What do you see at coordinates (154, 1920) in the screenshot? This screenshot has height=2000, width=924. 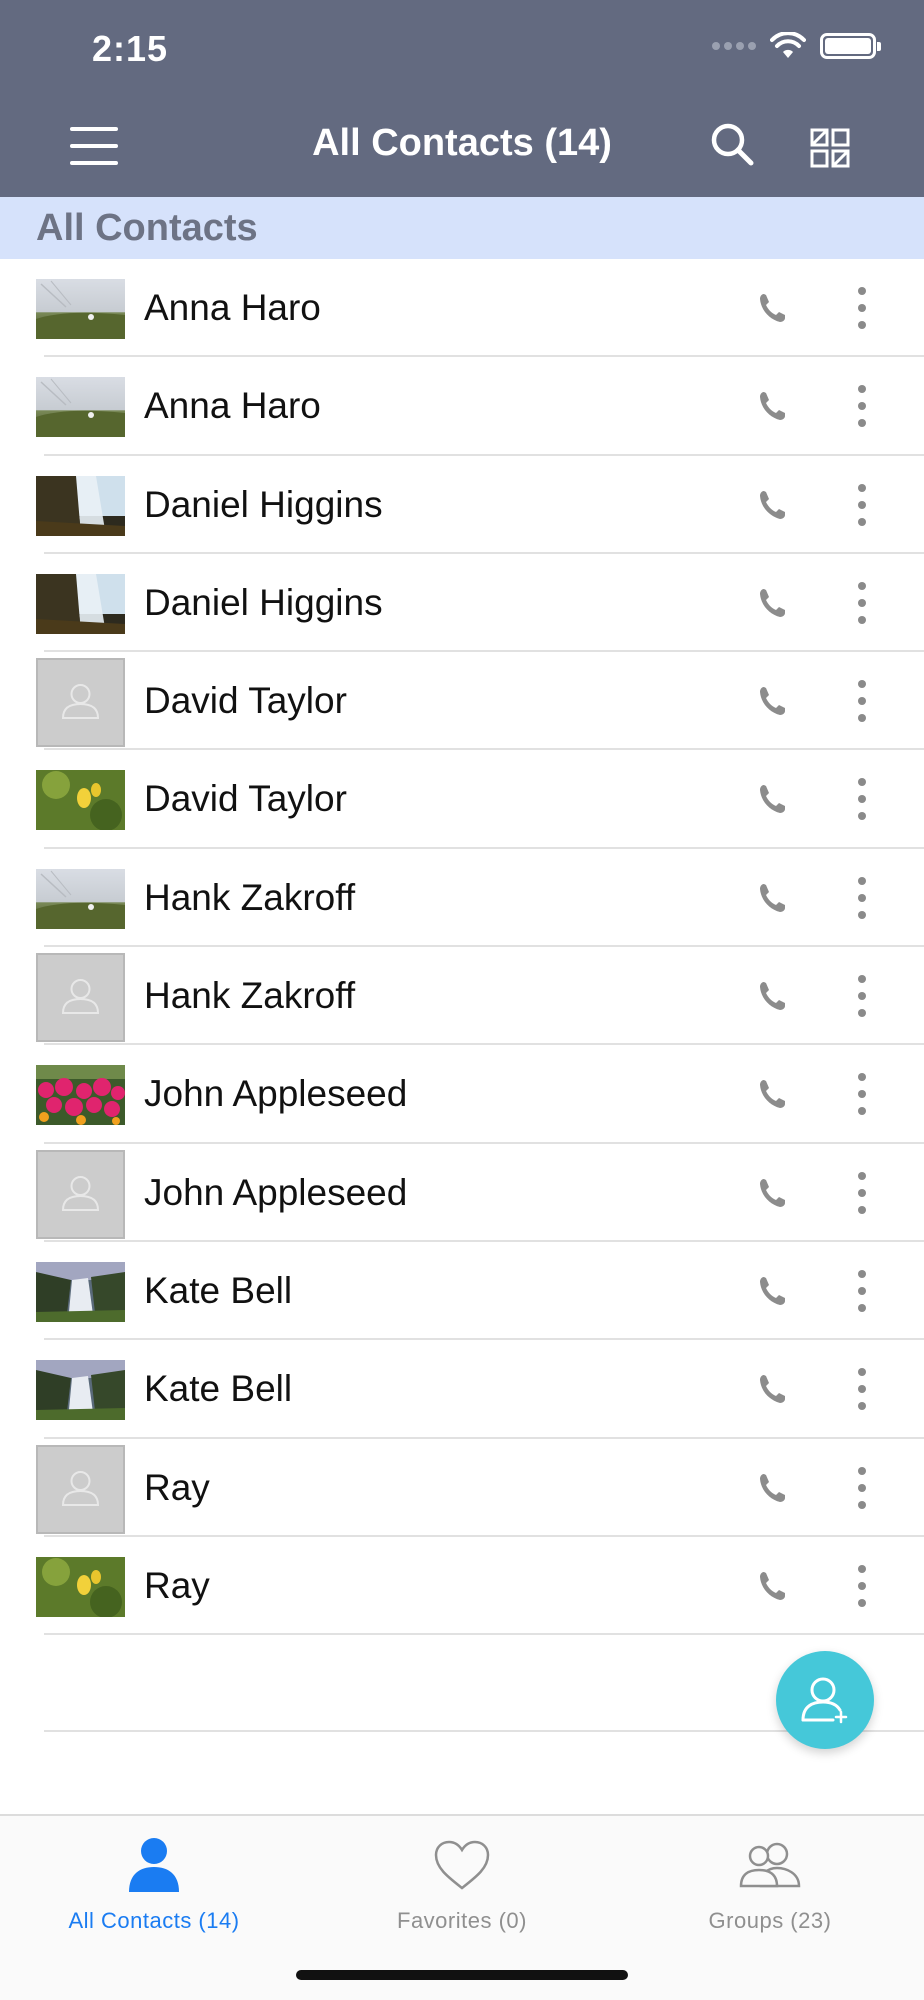 I see `tab-label: All Contacts (14)` at bounding box center [154, 1920].